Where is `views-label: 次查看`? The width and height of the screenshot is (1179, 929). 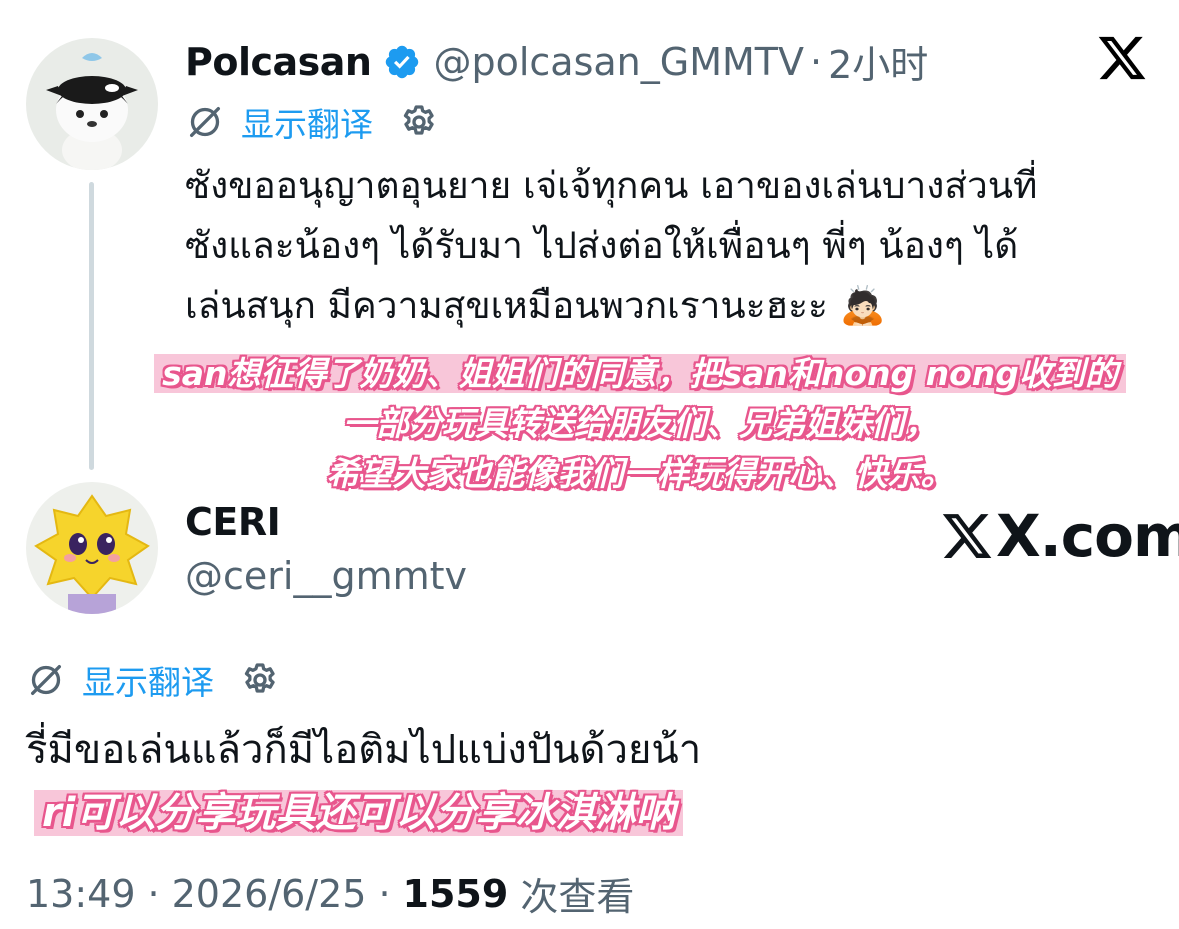 views-label: 次查看 is located at coordinates (577, 897).